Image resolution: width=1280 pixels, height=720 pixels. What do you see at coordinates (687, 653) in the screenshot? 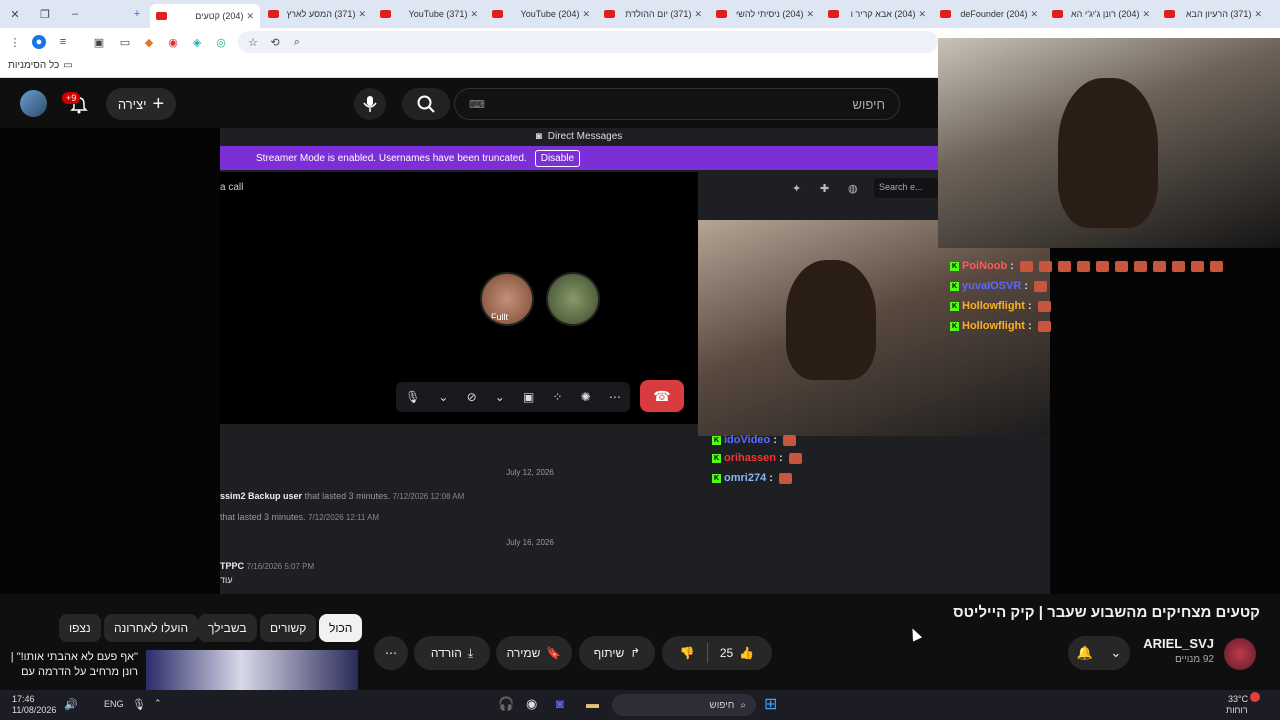
I see `thumbs-down-icon: 👎` at bounding box center [687, 653].